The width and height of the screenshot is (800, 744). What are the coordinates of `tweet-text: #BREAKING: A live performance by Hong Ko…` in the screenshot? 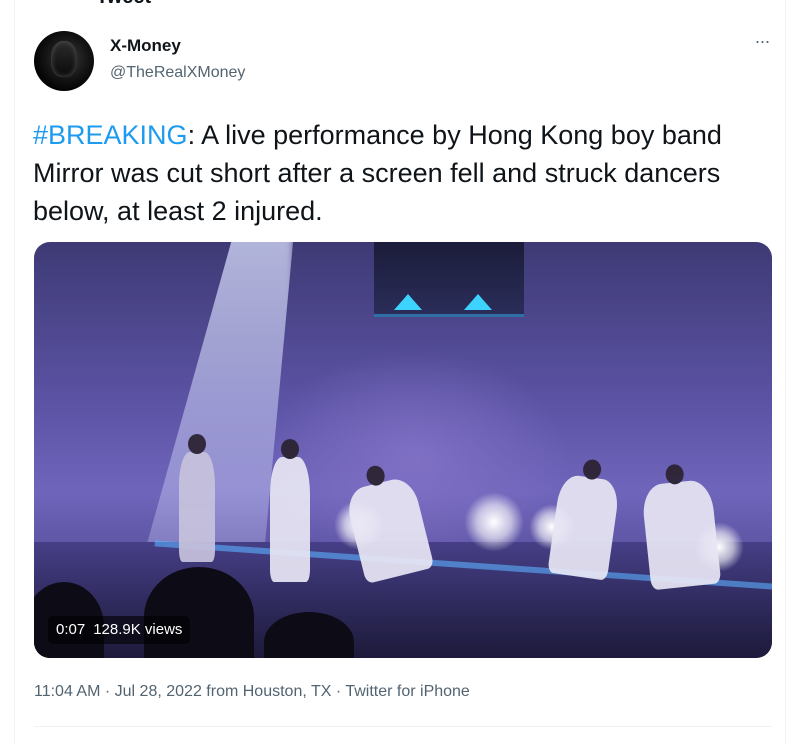 It's located at (408, 173).